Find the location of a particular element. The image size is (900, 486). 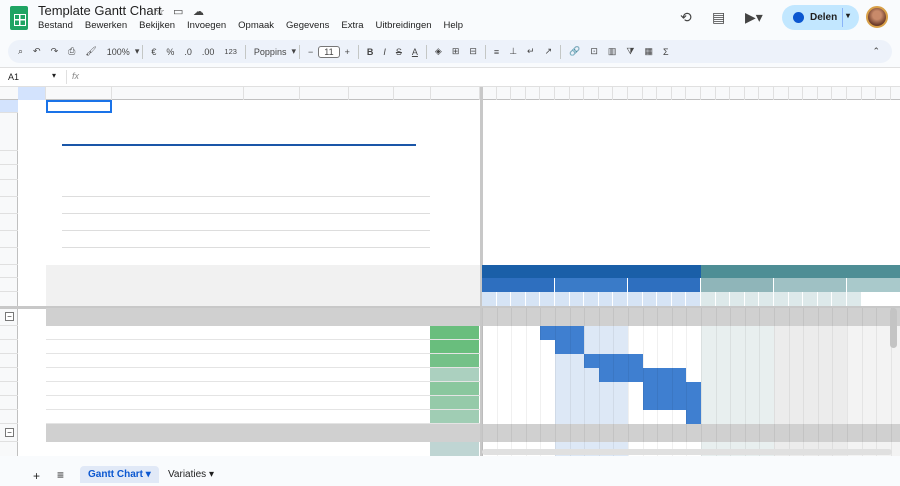

column-header-f is located at coordinates (371, 93).